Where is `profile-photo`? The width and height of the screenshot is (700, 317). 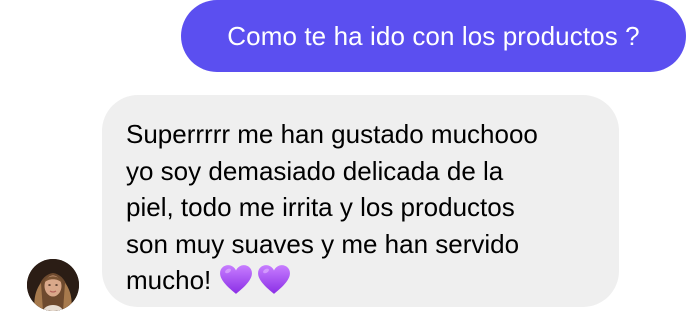 profile-photo is located at coordinates (53, 285).